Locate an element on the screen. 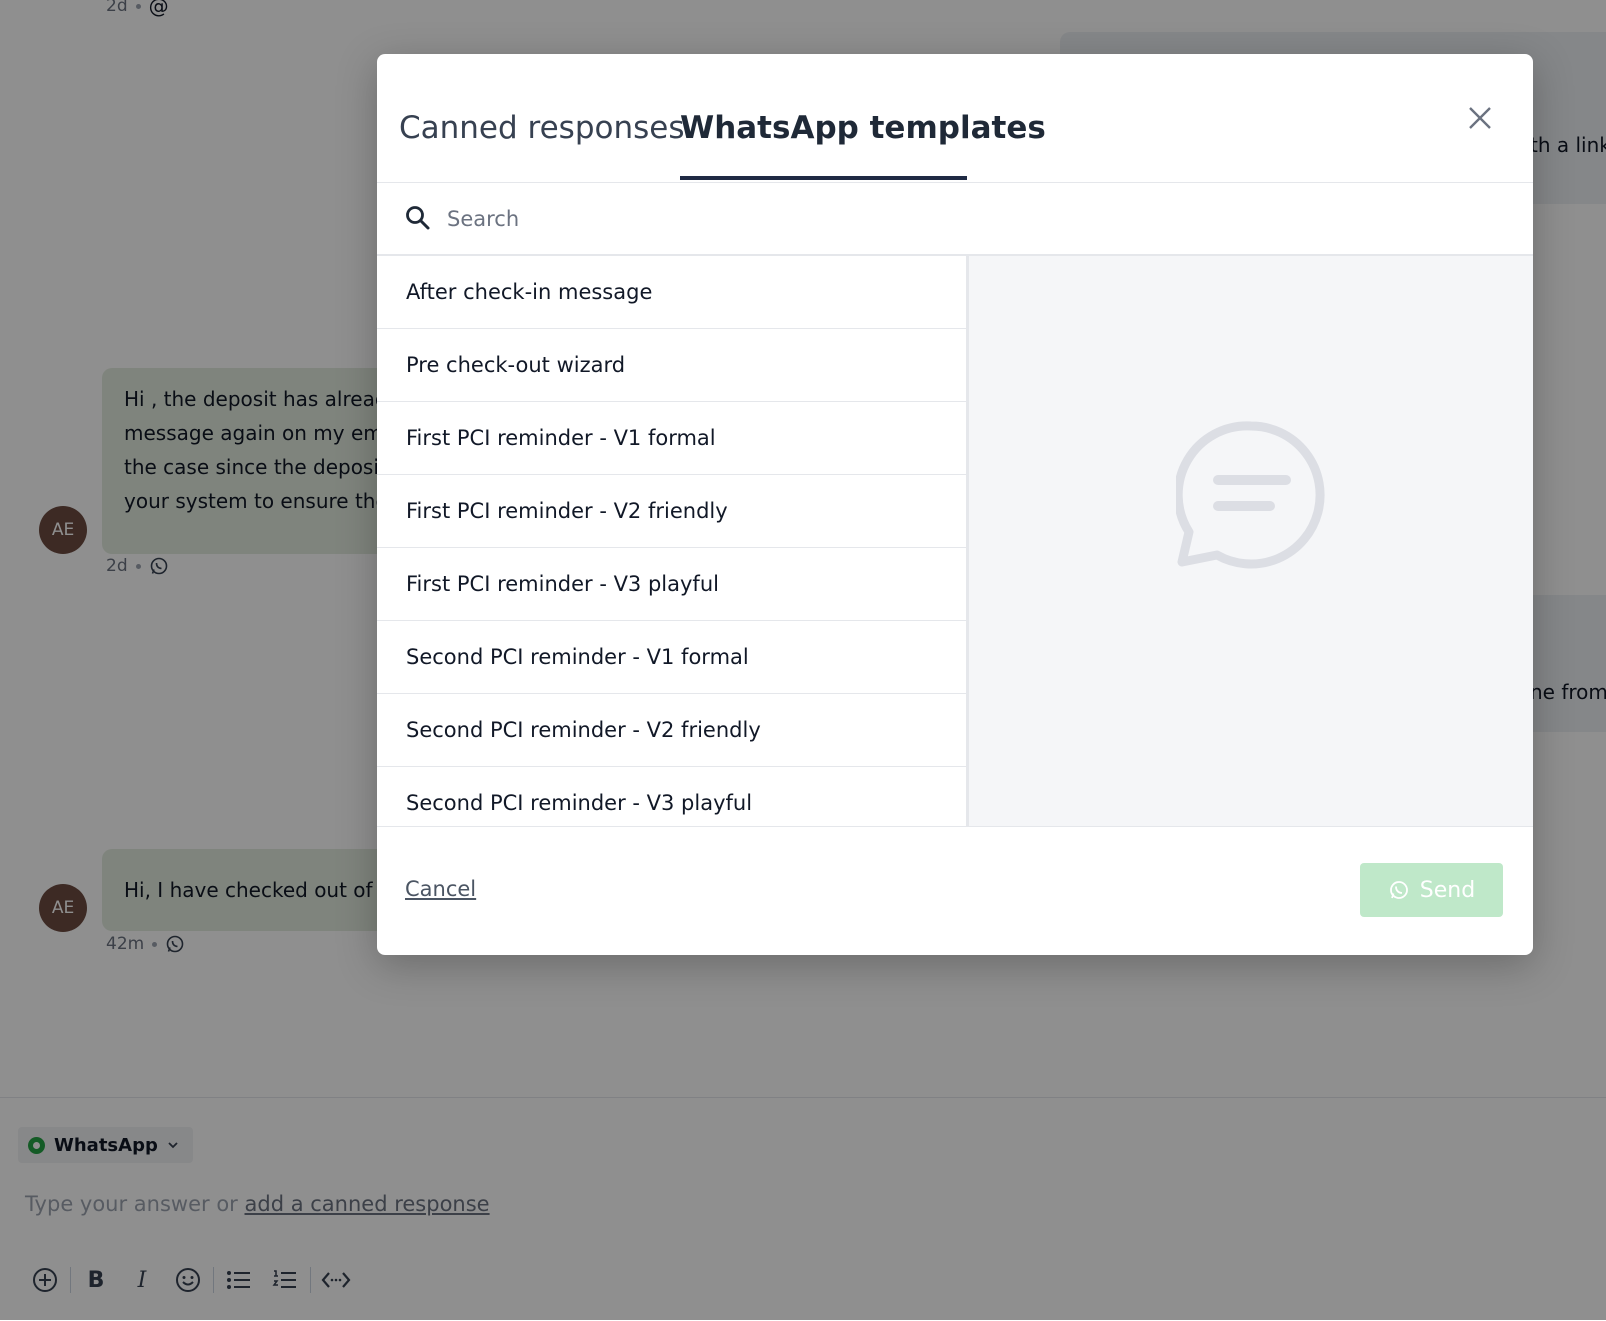  active-tab-indicator is located at coordinates (823, 178).